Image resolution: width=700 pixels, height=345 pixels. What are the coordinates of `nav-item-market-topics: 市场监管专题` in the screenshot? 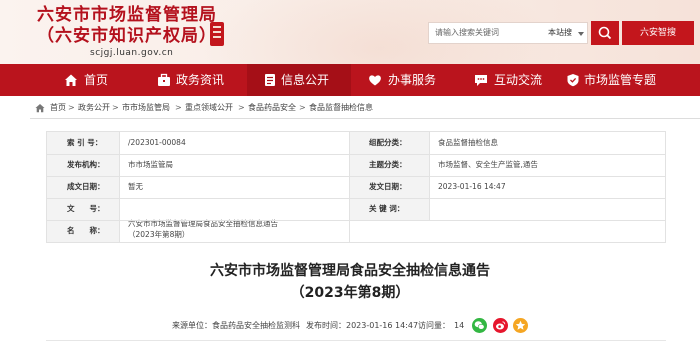 It's located at (631, 80).